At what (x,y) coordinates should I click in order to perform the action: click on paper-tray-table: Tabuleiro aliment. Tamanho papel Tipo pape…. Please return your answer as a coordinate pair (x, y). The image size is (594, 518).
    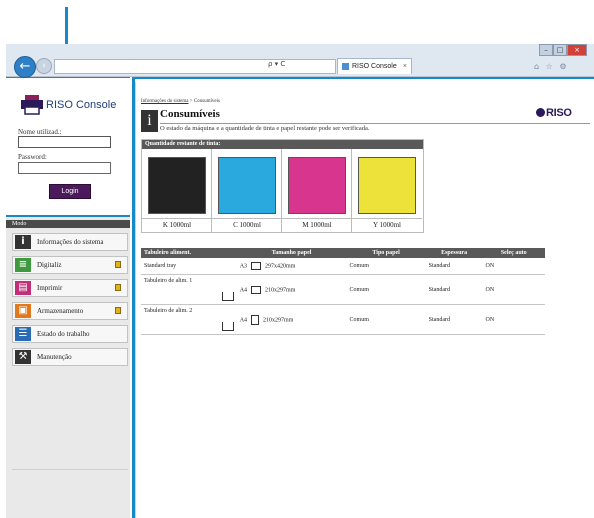
    Looking at the image, I should click on (343, 291).